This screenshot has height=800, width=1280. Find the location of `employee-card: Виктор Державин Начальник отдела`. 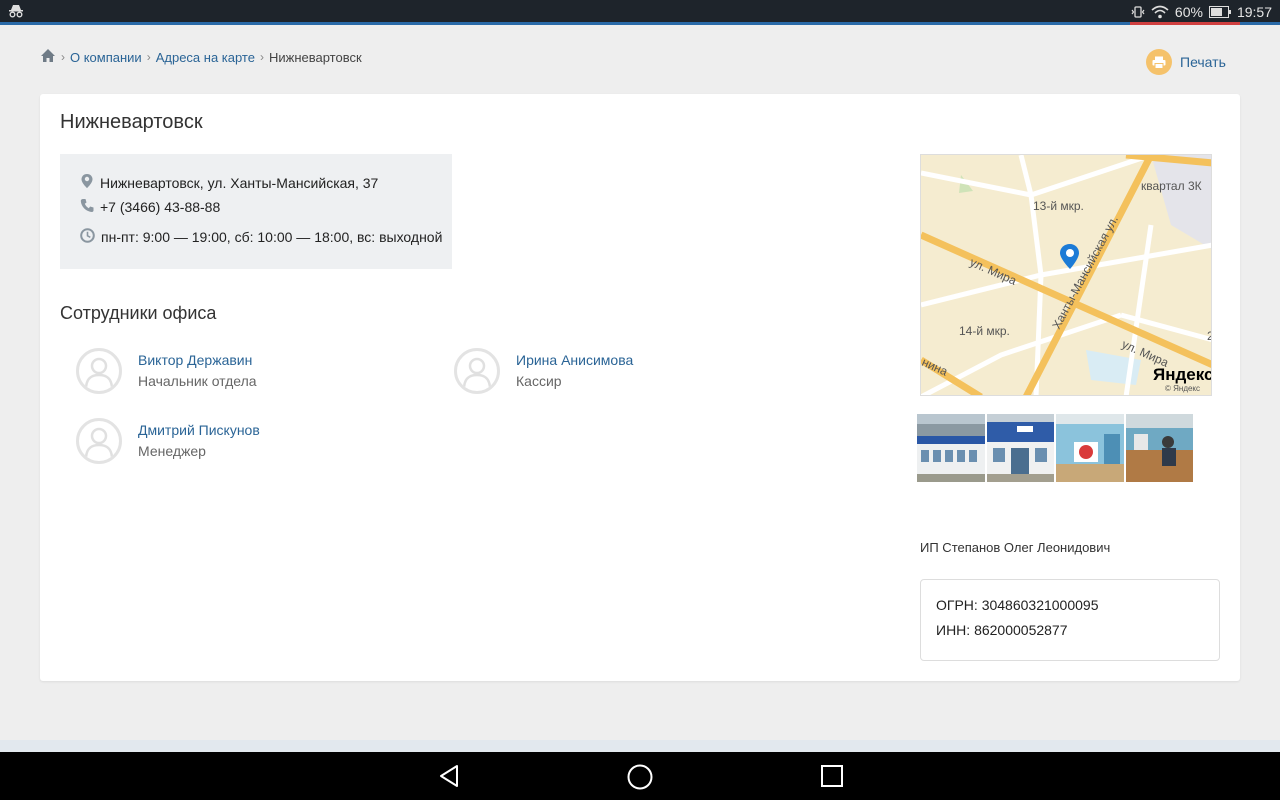

employee-card: Виктор Державин Начальник отдела is located at coordinates (166, 371).